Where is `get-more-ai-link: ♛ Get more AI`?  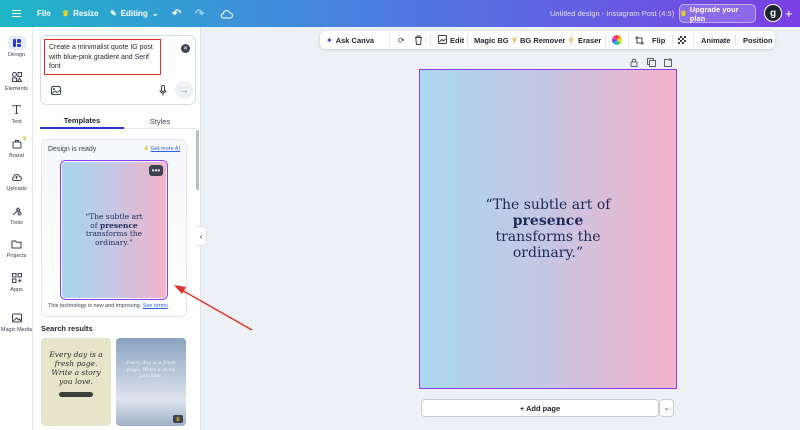
get-more-ai-link: ♛ Get more AI is located at coordinates (162, 149).